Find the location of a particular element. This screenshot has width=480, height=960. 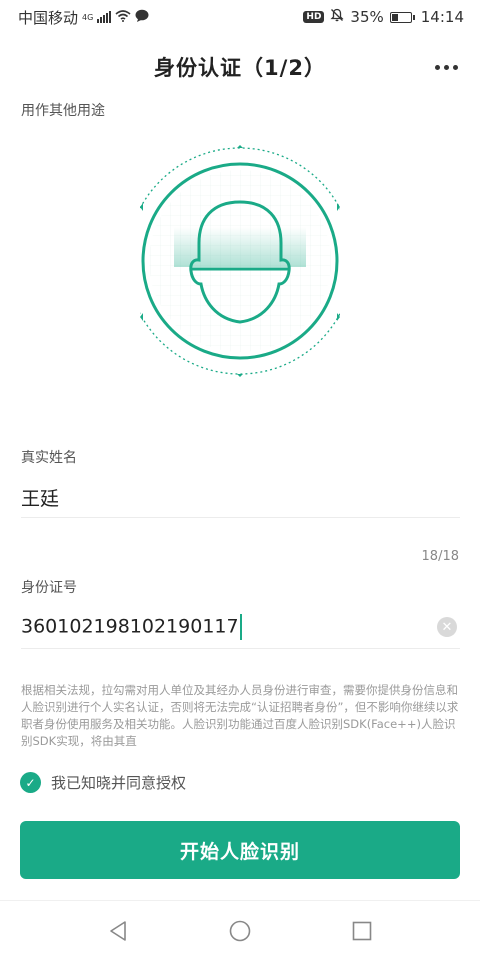

agreement-label: 我已知晓并同意授权 is located at coordinates (119, 783).